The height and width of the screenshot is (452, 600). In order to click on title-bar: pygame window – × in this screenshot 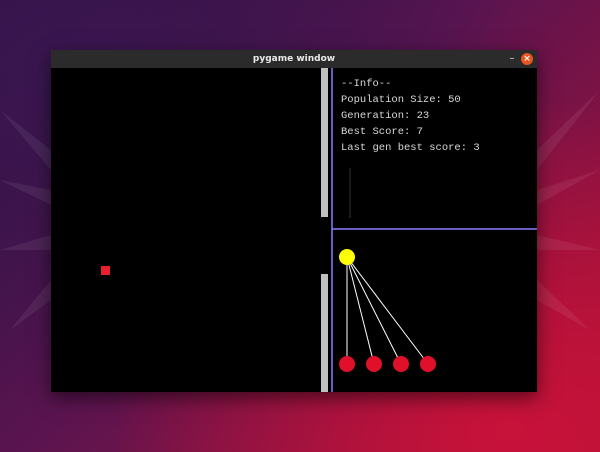, I will do `click(294, 59)`.